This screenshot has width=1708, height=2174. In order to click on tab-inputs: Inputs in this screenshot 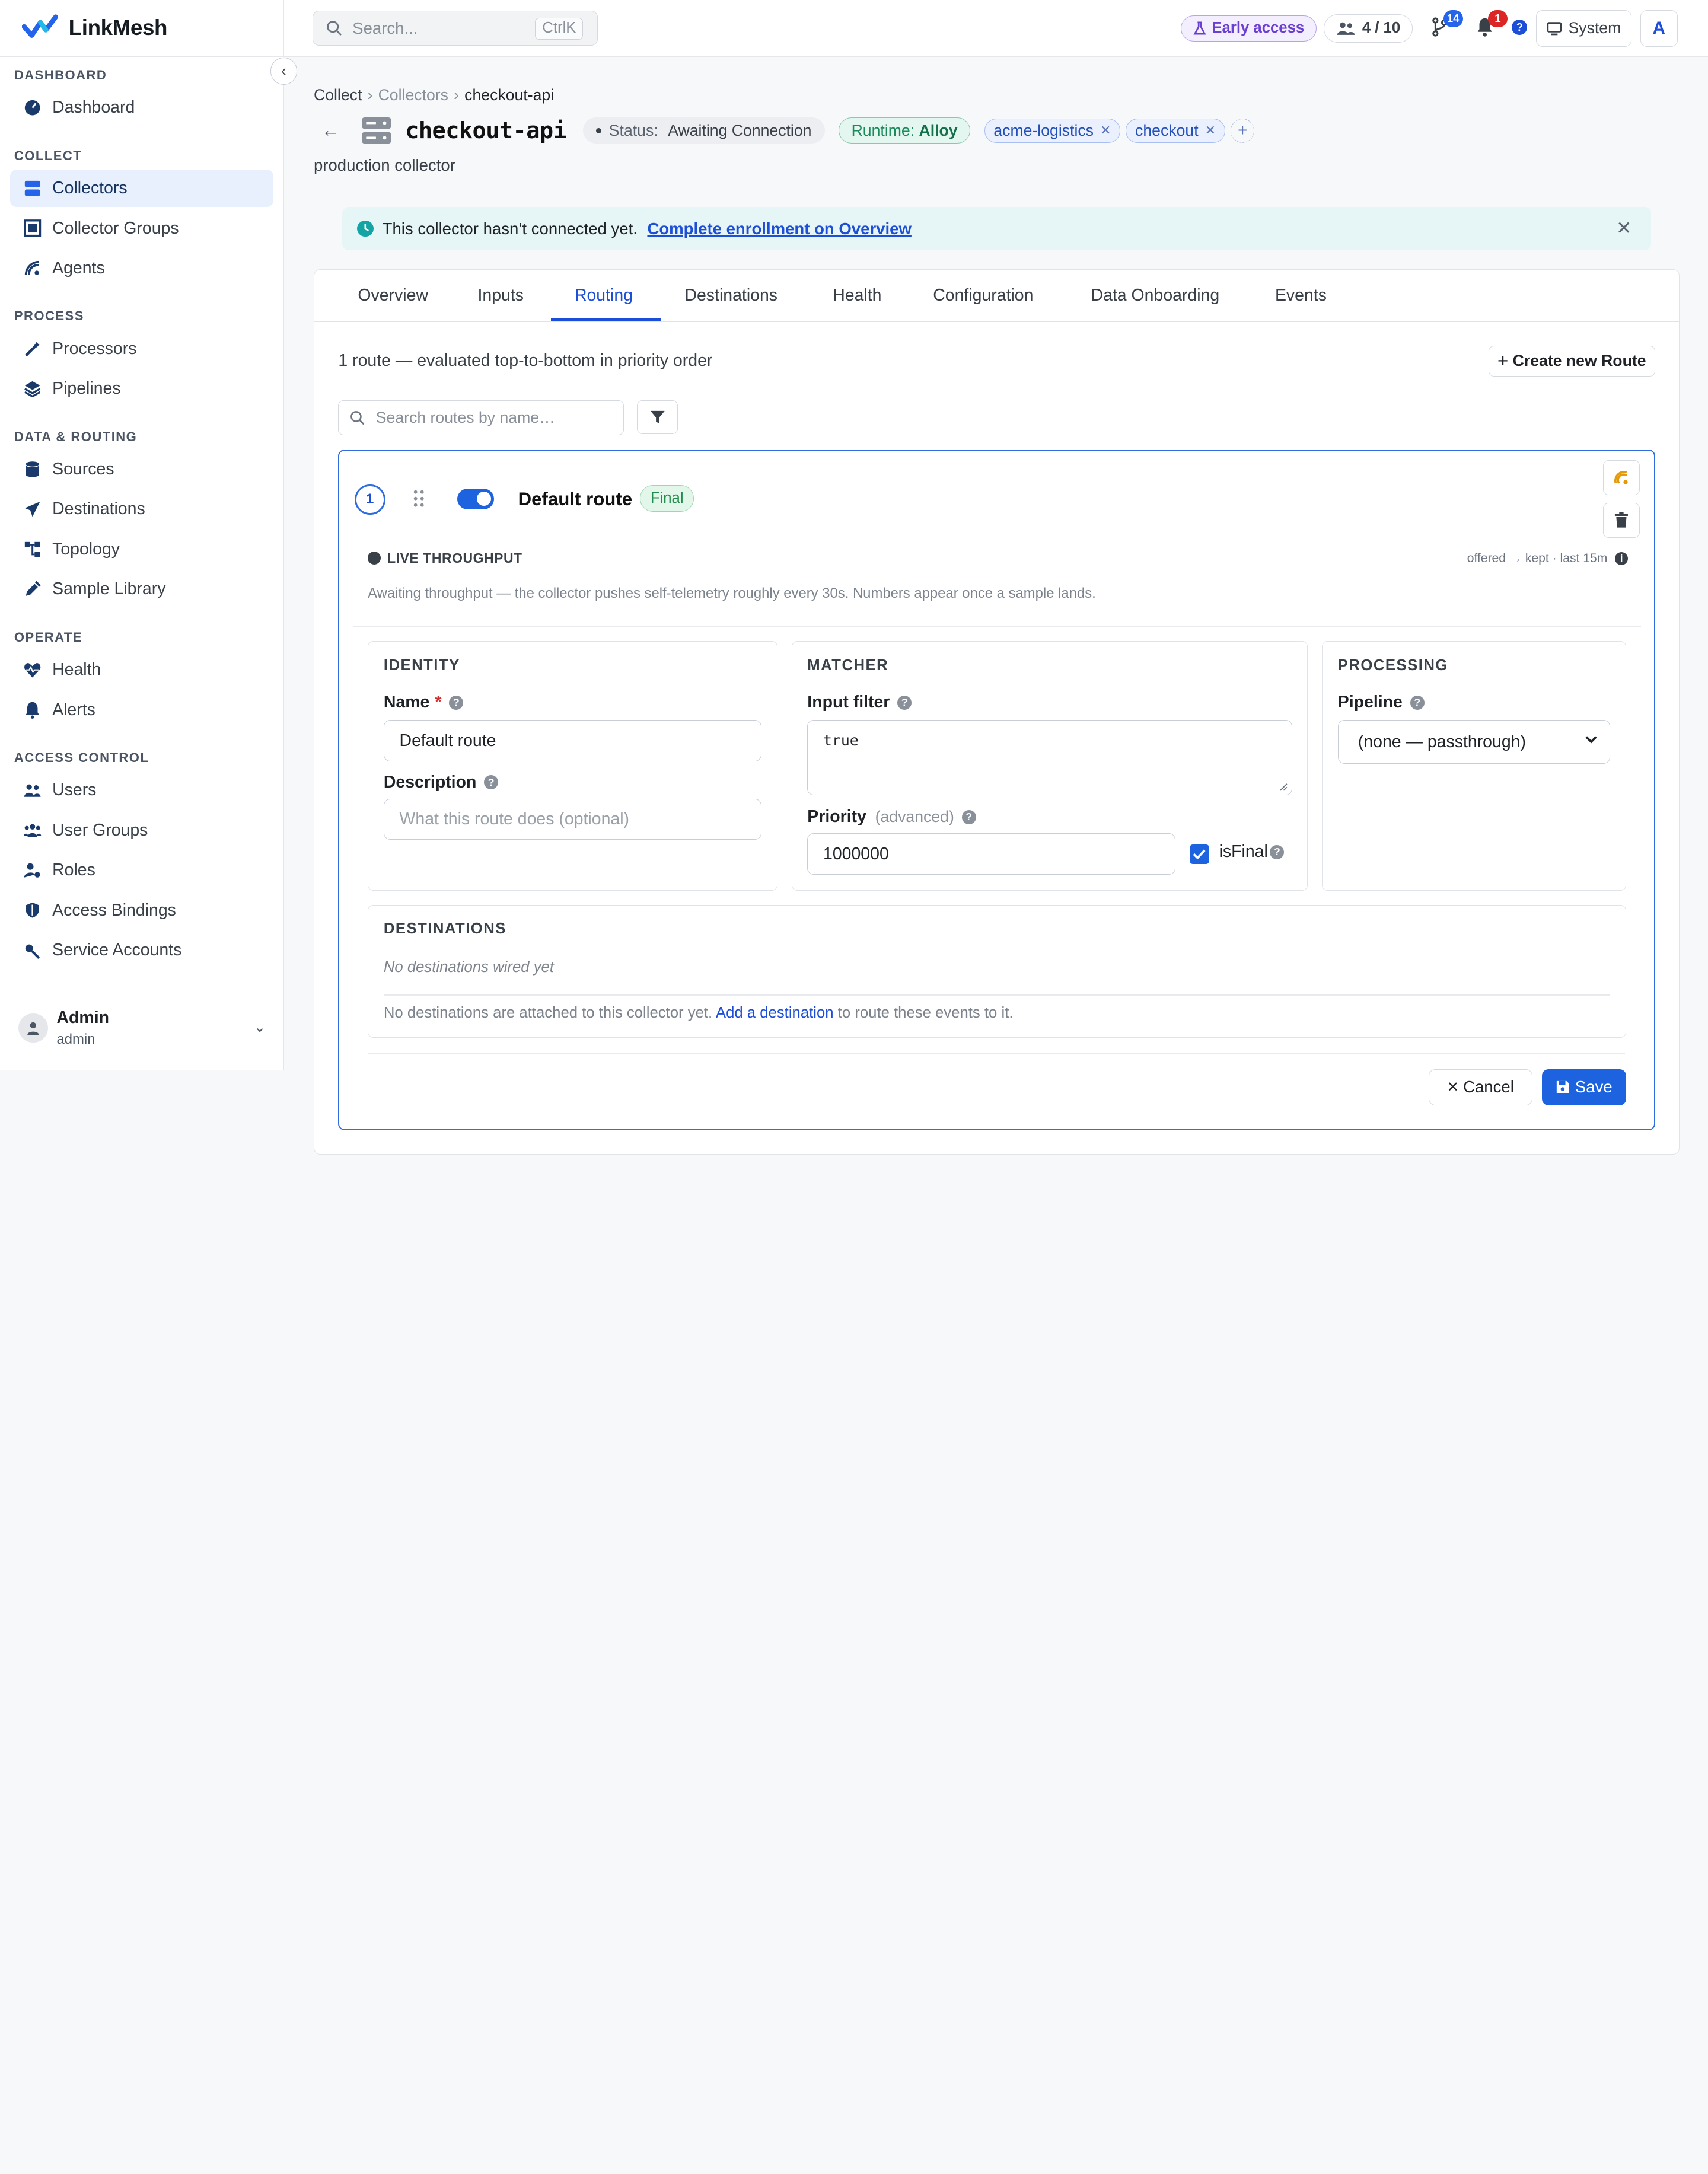, I will do `click(501, 296)`.